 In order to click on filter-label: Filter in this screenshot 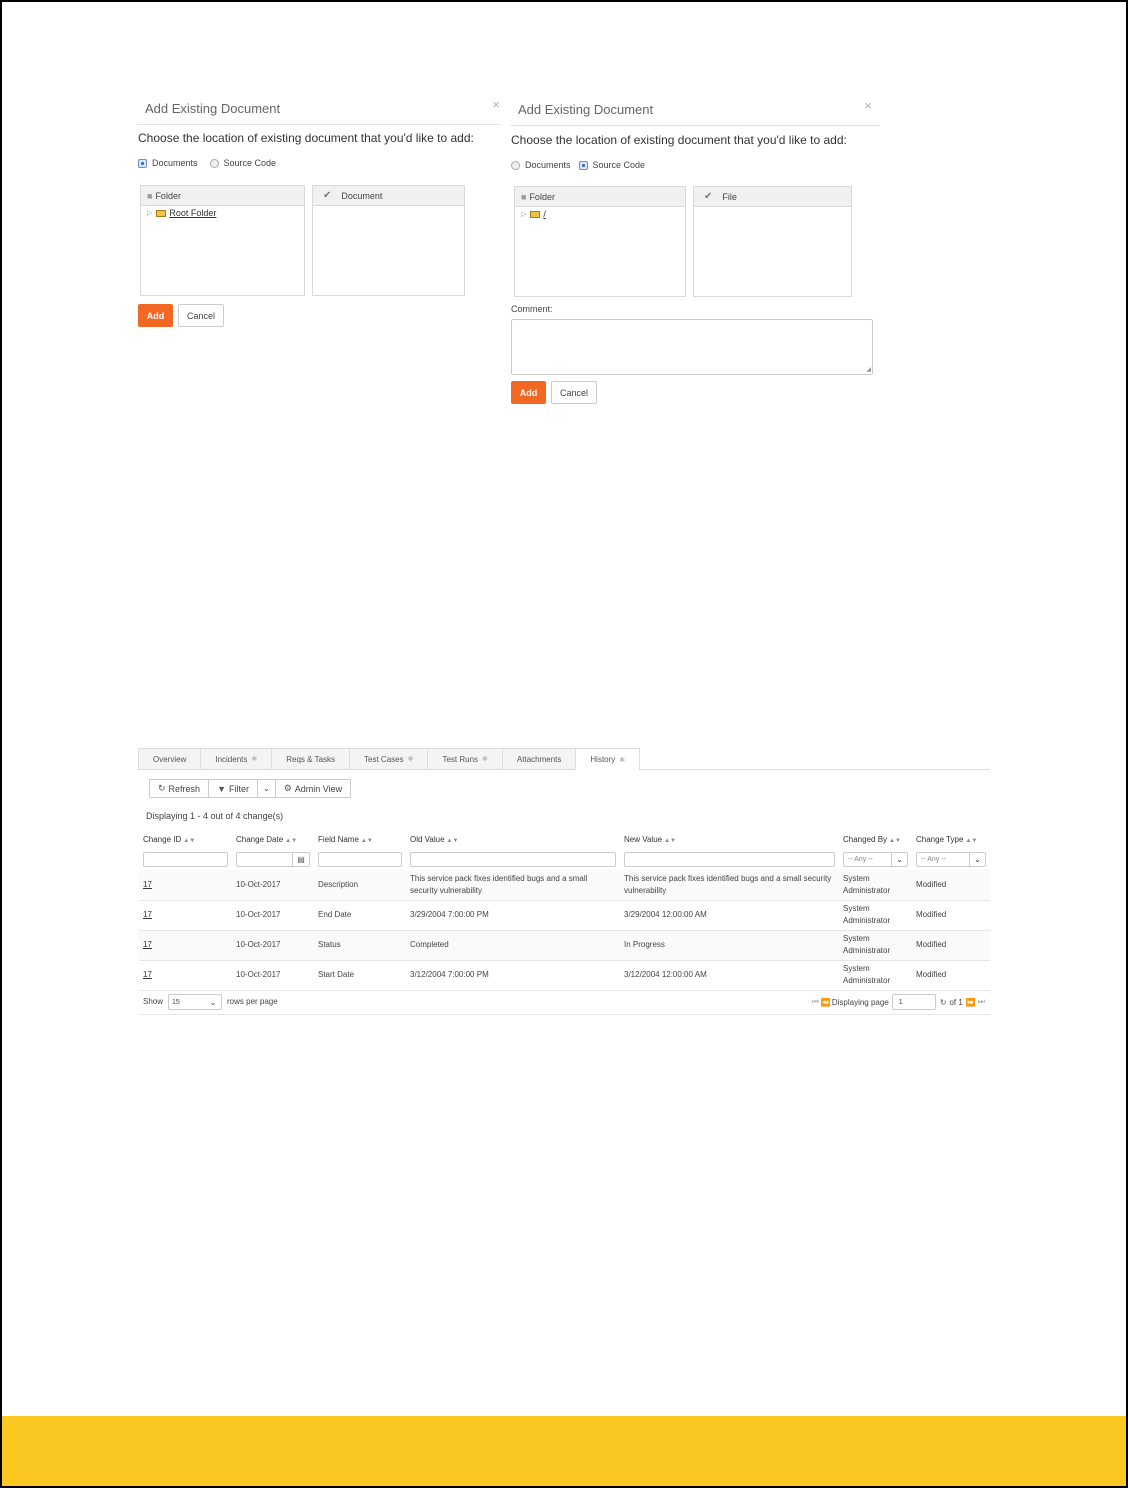, I will do `click(238, 788)`.